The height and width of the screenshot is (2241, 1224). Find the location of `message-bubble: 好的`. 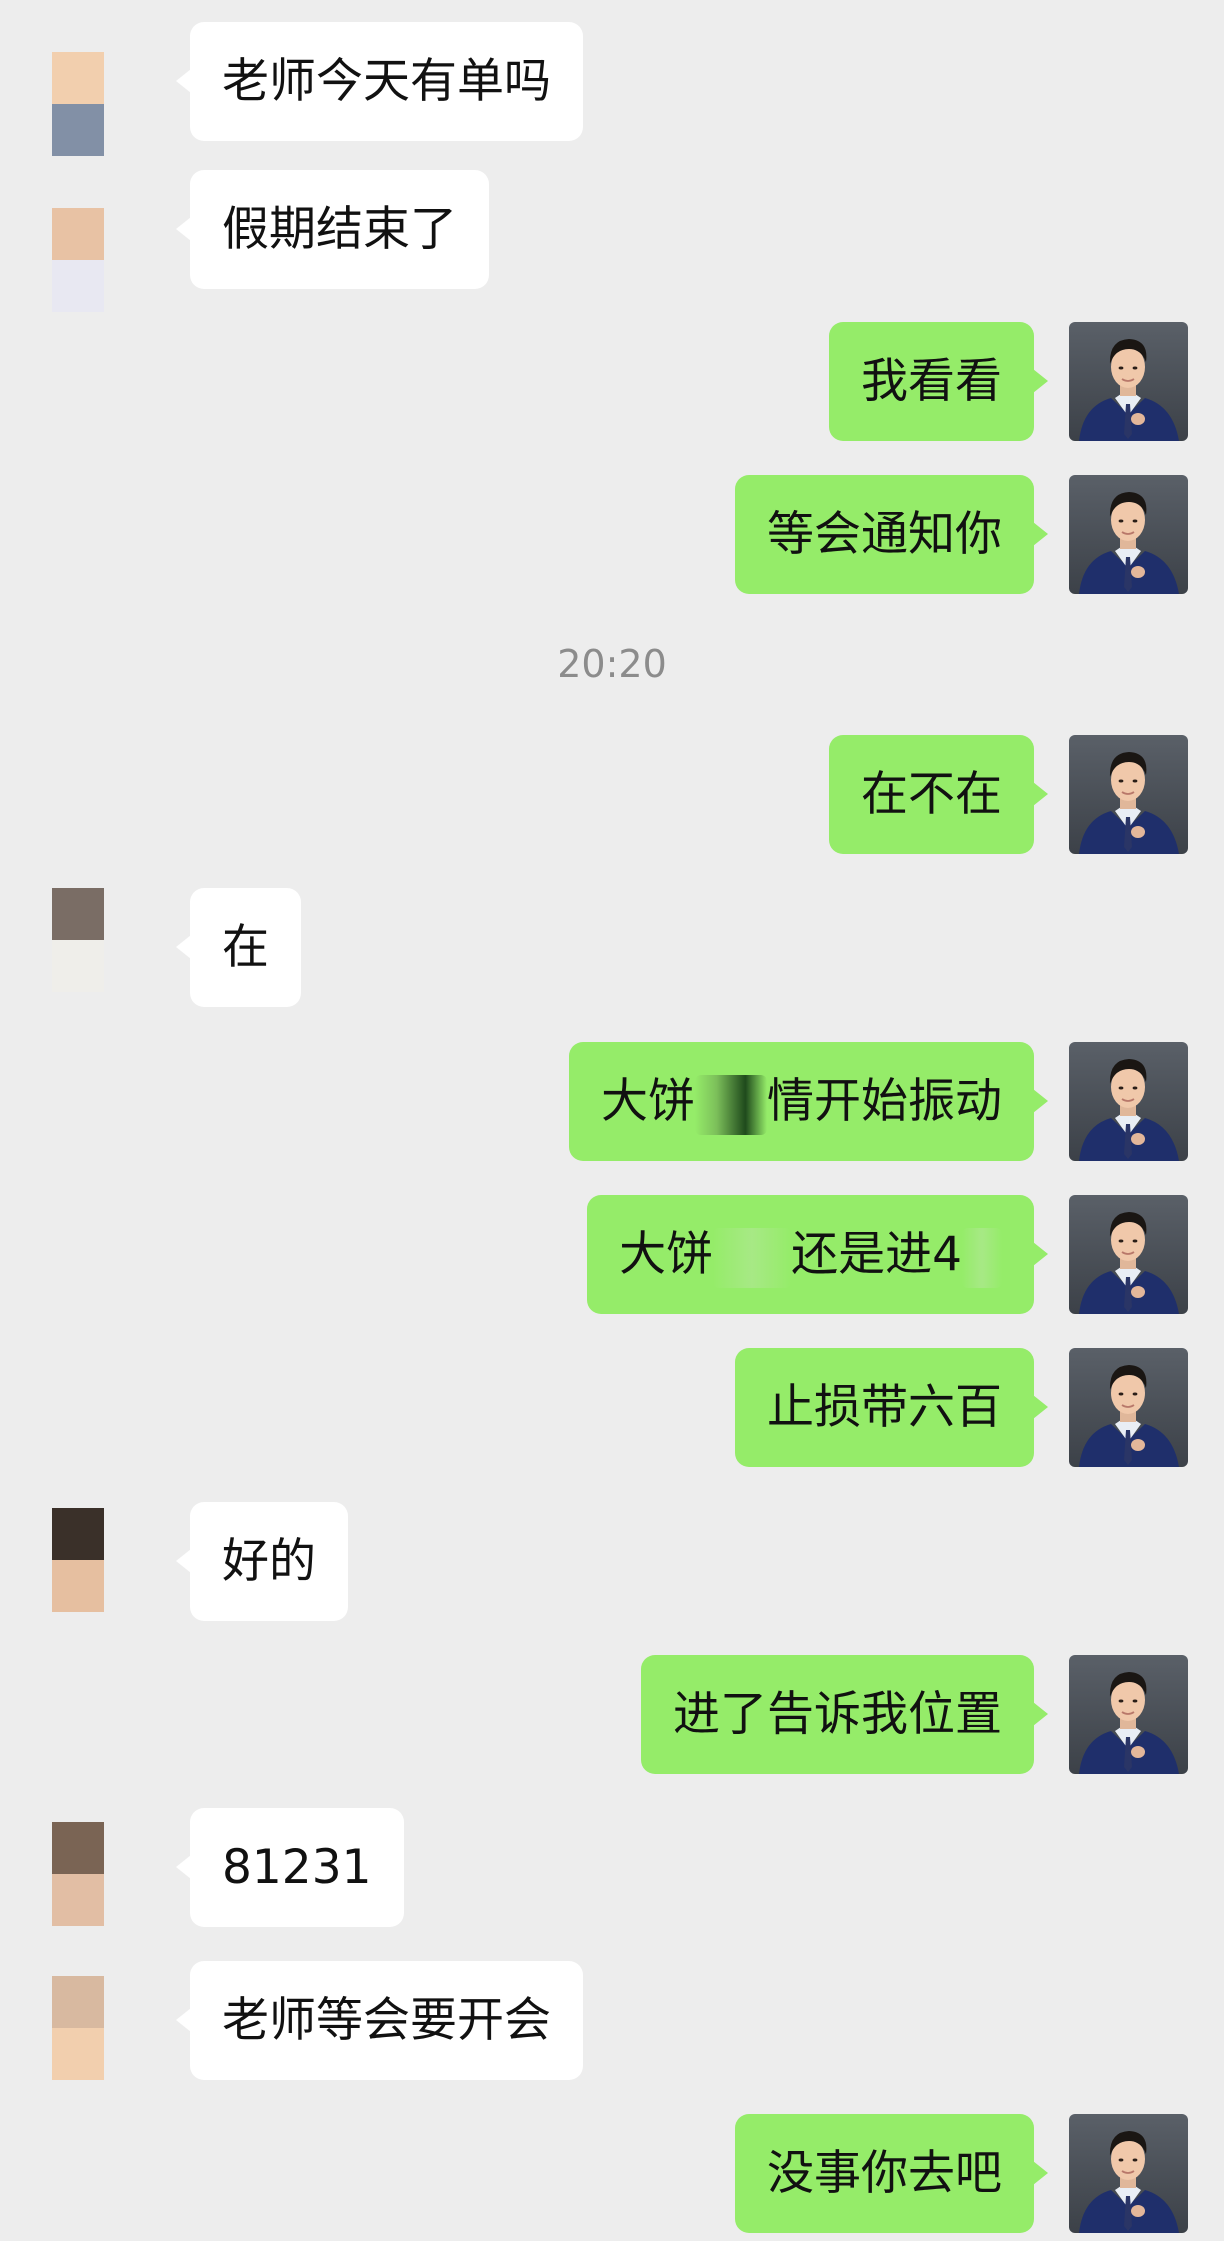

message-bubble: 好的 is located at coordinates (269, 1561).